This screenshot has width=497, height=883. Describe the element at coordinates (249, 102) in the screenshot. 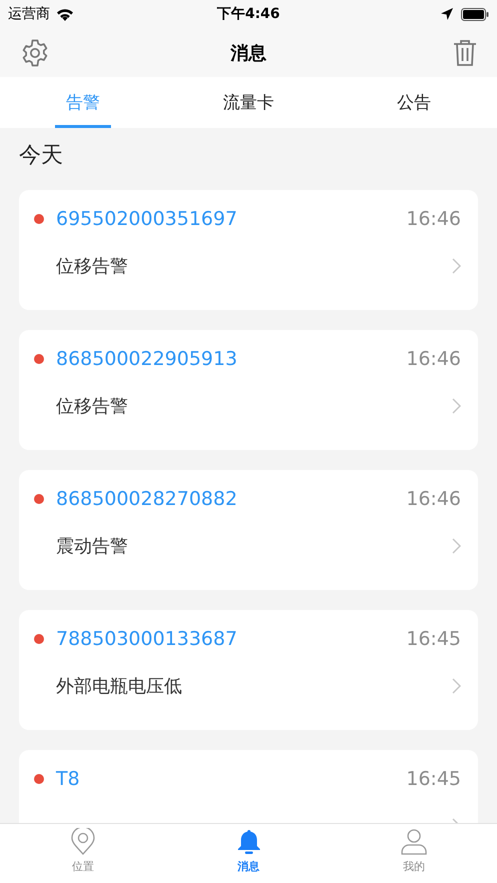

I see `tab: 流量卡` at that location.